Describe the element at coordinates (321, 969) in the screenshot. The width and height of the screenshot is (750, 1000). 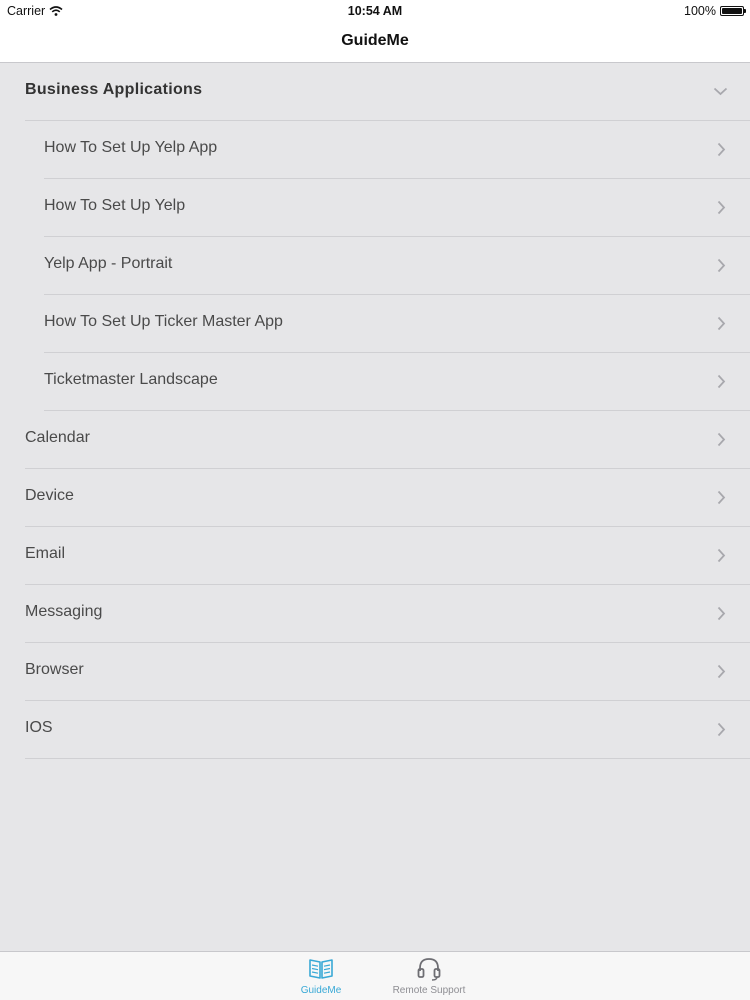
I see `book-icon` at that location.